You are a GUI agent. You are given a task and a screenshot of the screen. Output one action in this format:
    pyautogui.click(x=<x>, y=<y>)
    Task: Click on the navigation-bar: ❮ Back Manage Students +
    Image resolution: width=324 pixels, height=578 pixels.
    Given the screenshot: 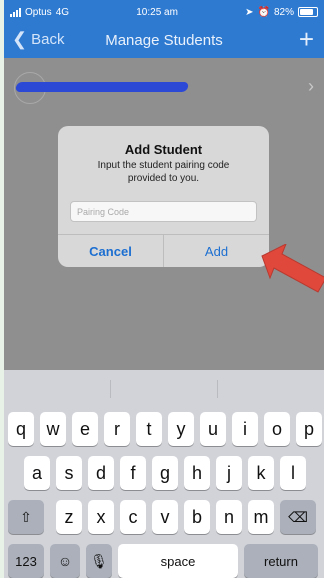 What is the action you would take?
    pyautogui.click(x=164, y=40)
    